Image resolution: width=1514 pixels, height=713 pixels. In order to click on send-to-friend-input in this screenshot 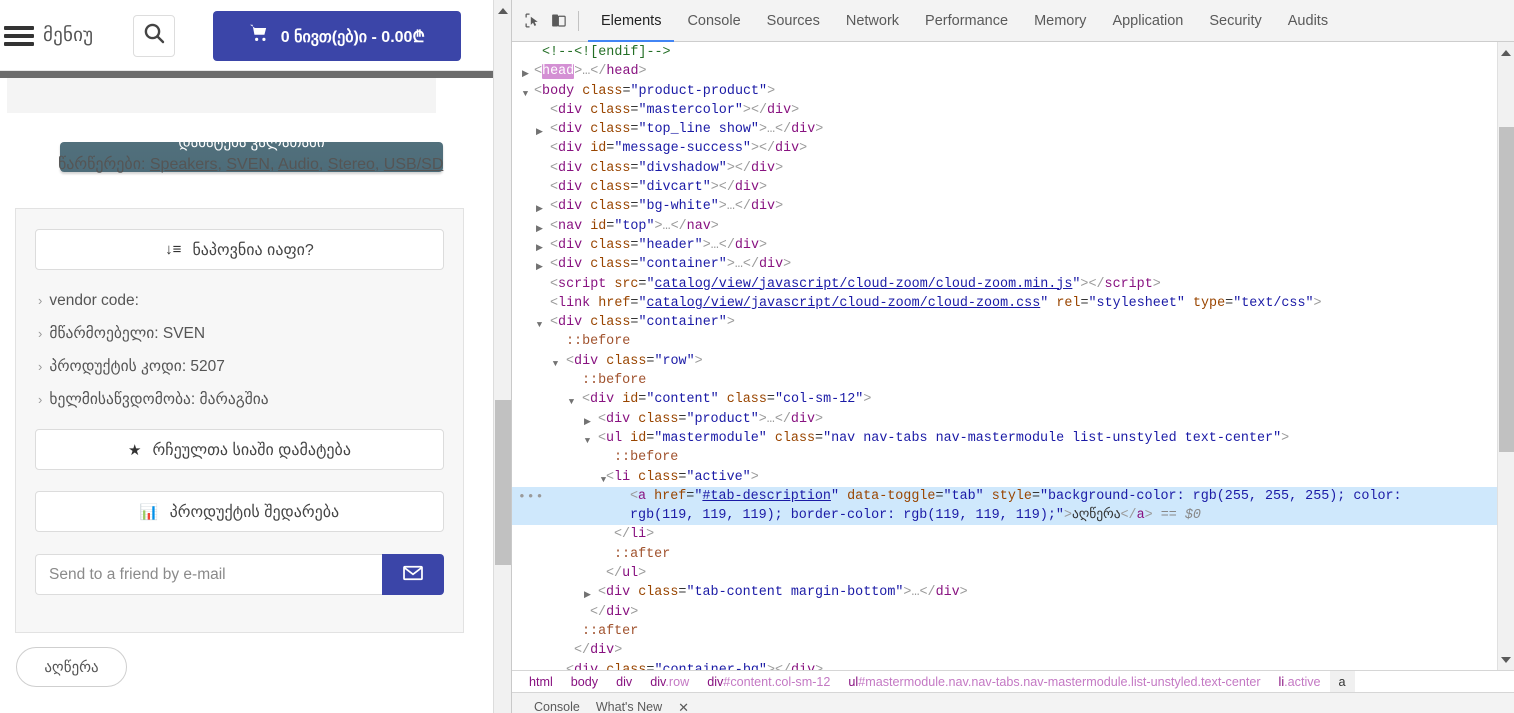, I will do `click(208, 574)`.